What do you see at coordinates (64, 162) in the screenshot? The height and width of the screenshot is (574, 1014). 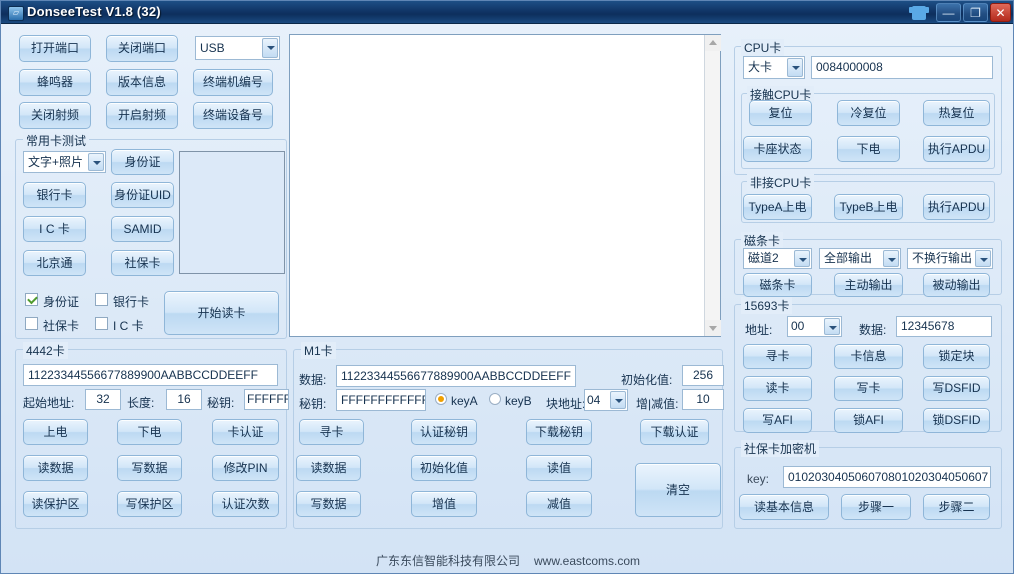 I see `photo-mode-select: 文字+照片` at bounding box center [64, 162].